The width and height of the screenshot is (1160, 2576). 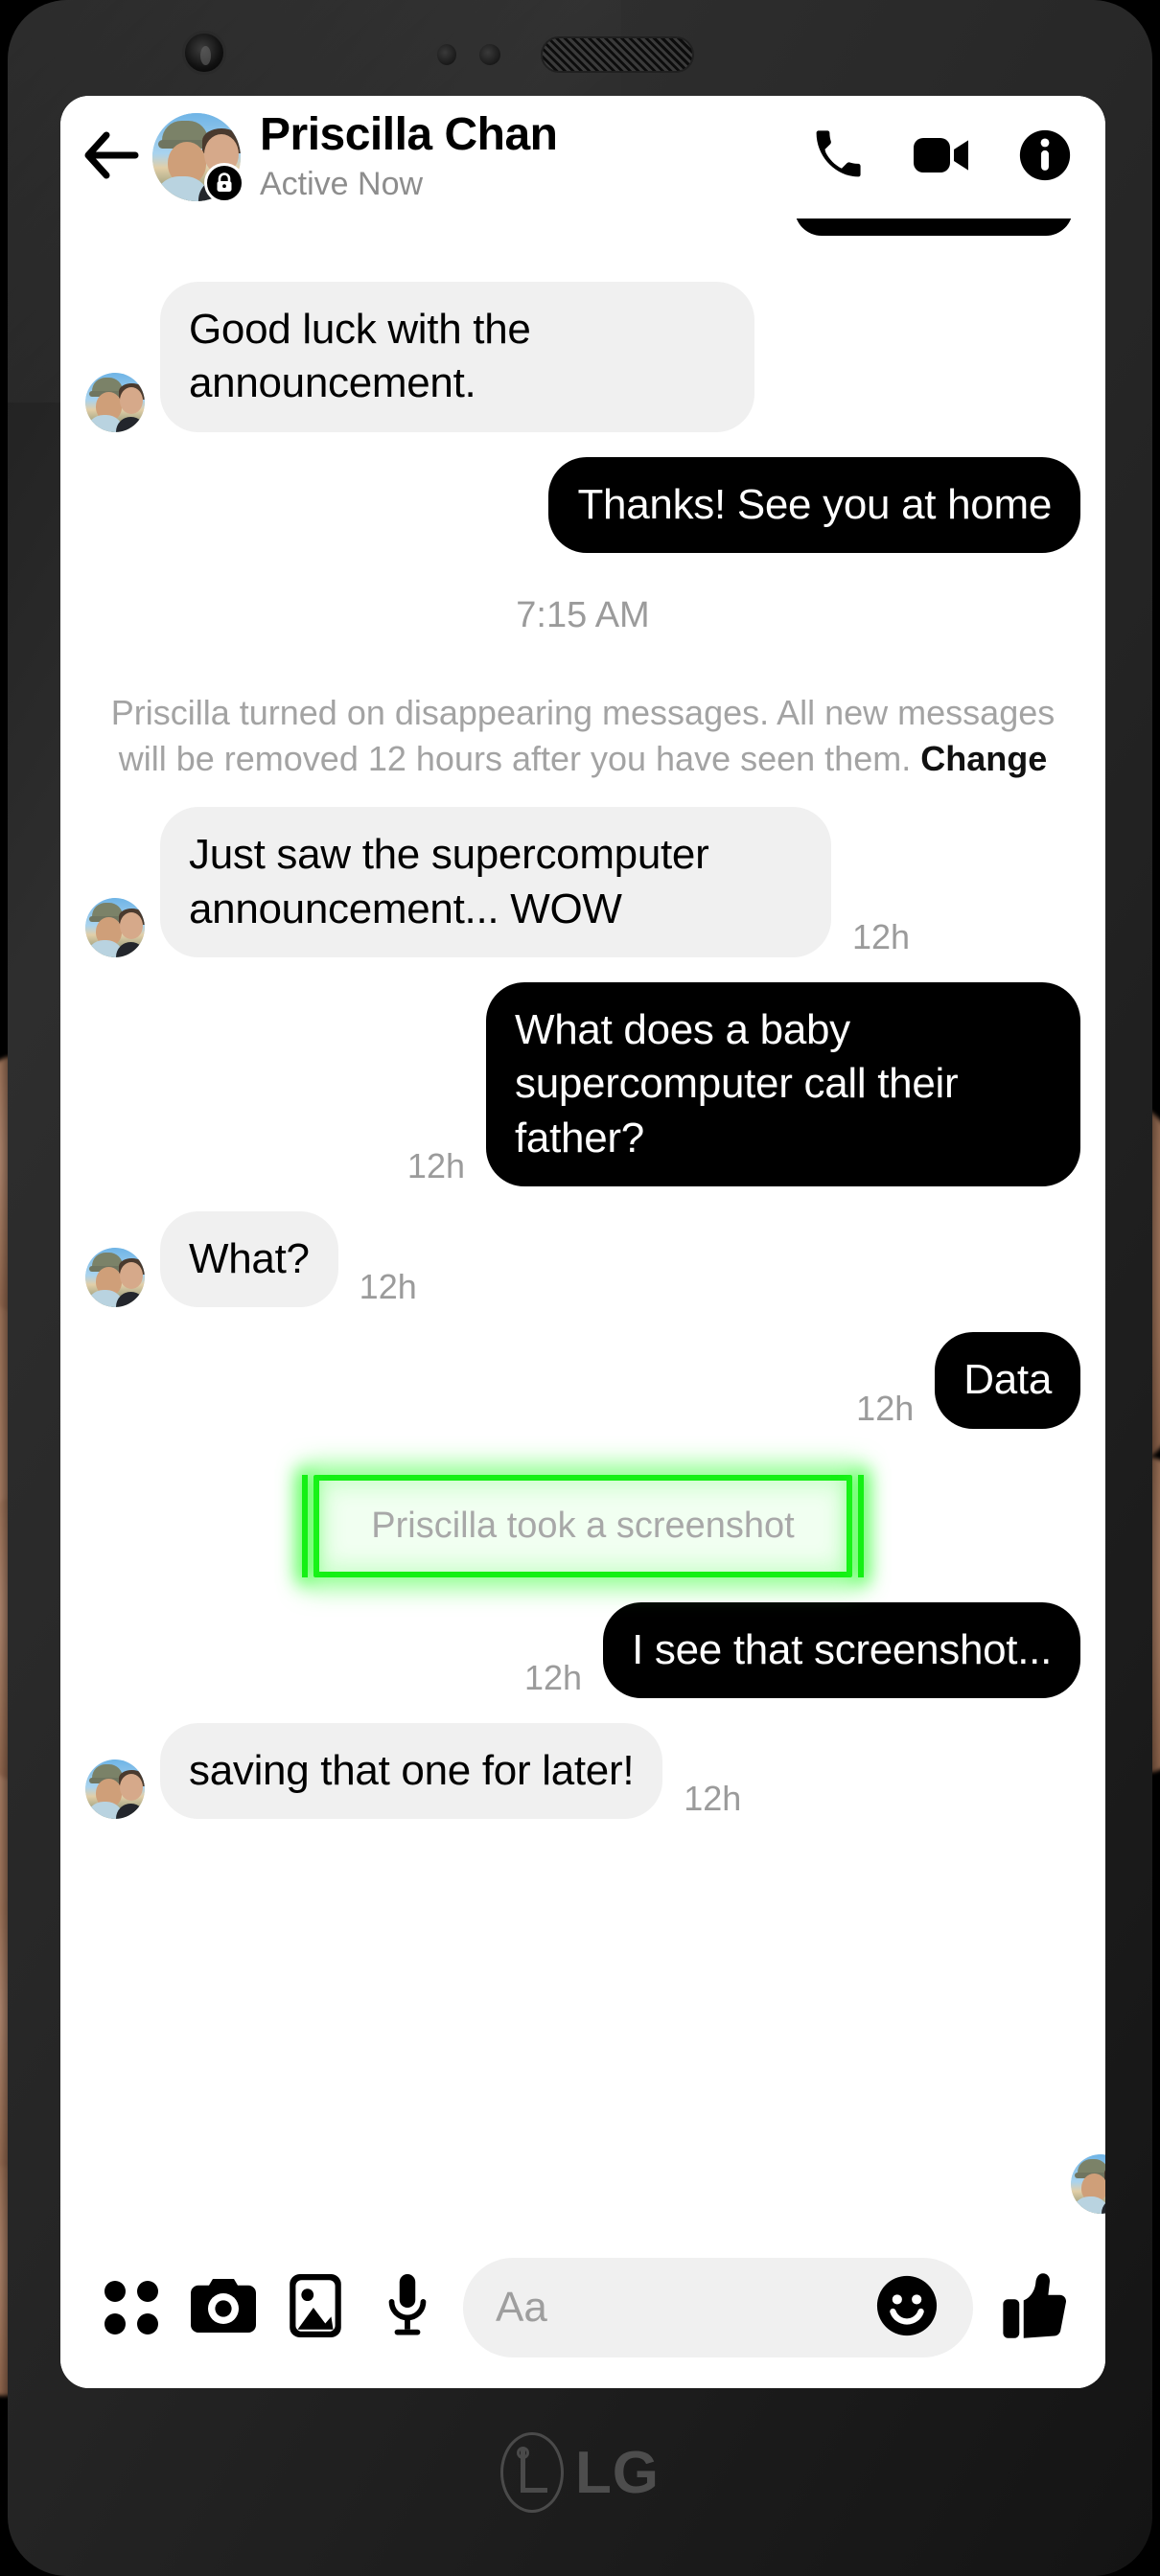 I want to click on video-call-button, so click(x=942, y=157).